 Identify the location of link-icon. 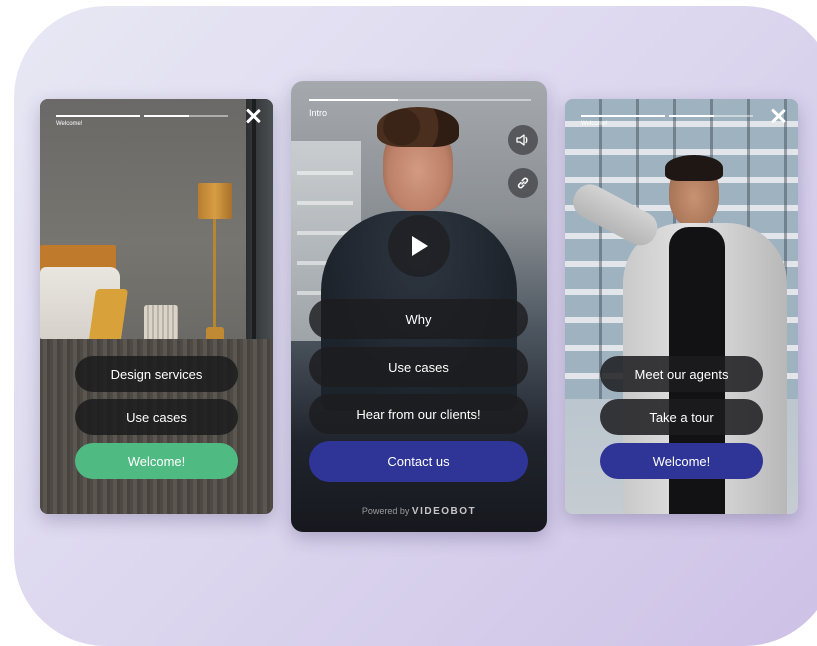
(523, 183).